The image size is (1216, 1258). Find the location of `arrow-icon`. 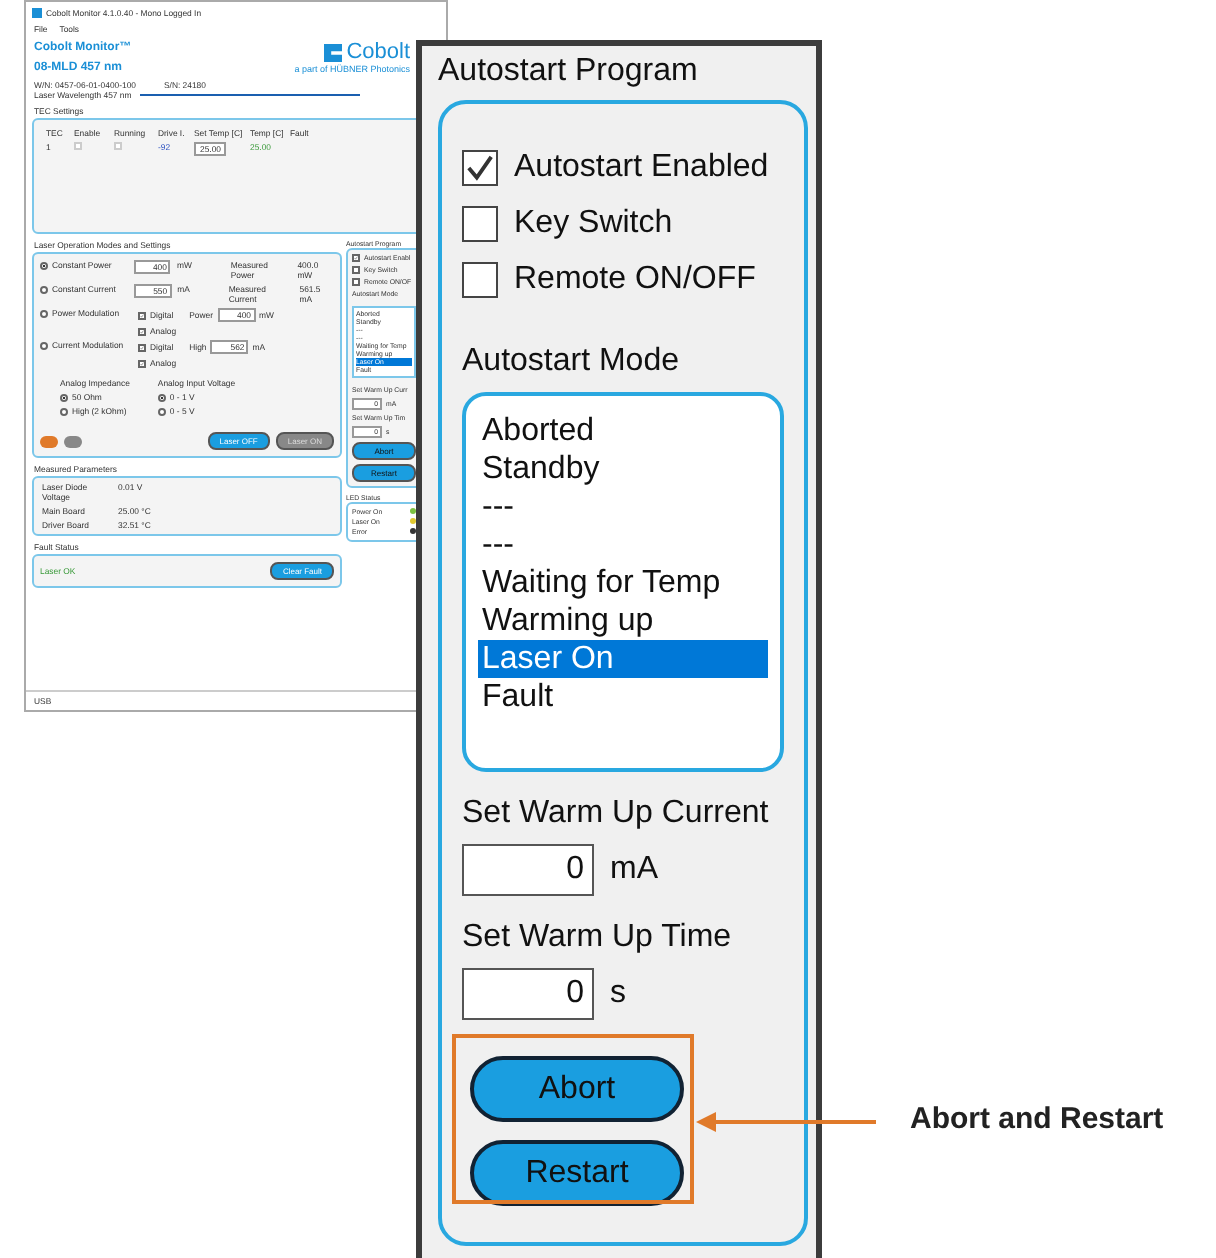

arrow-icon is located at coordinates (786, 1122).